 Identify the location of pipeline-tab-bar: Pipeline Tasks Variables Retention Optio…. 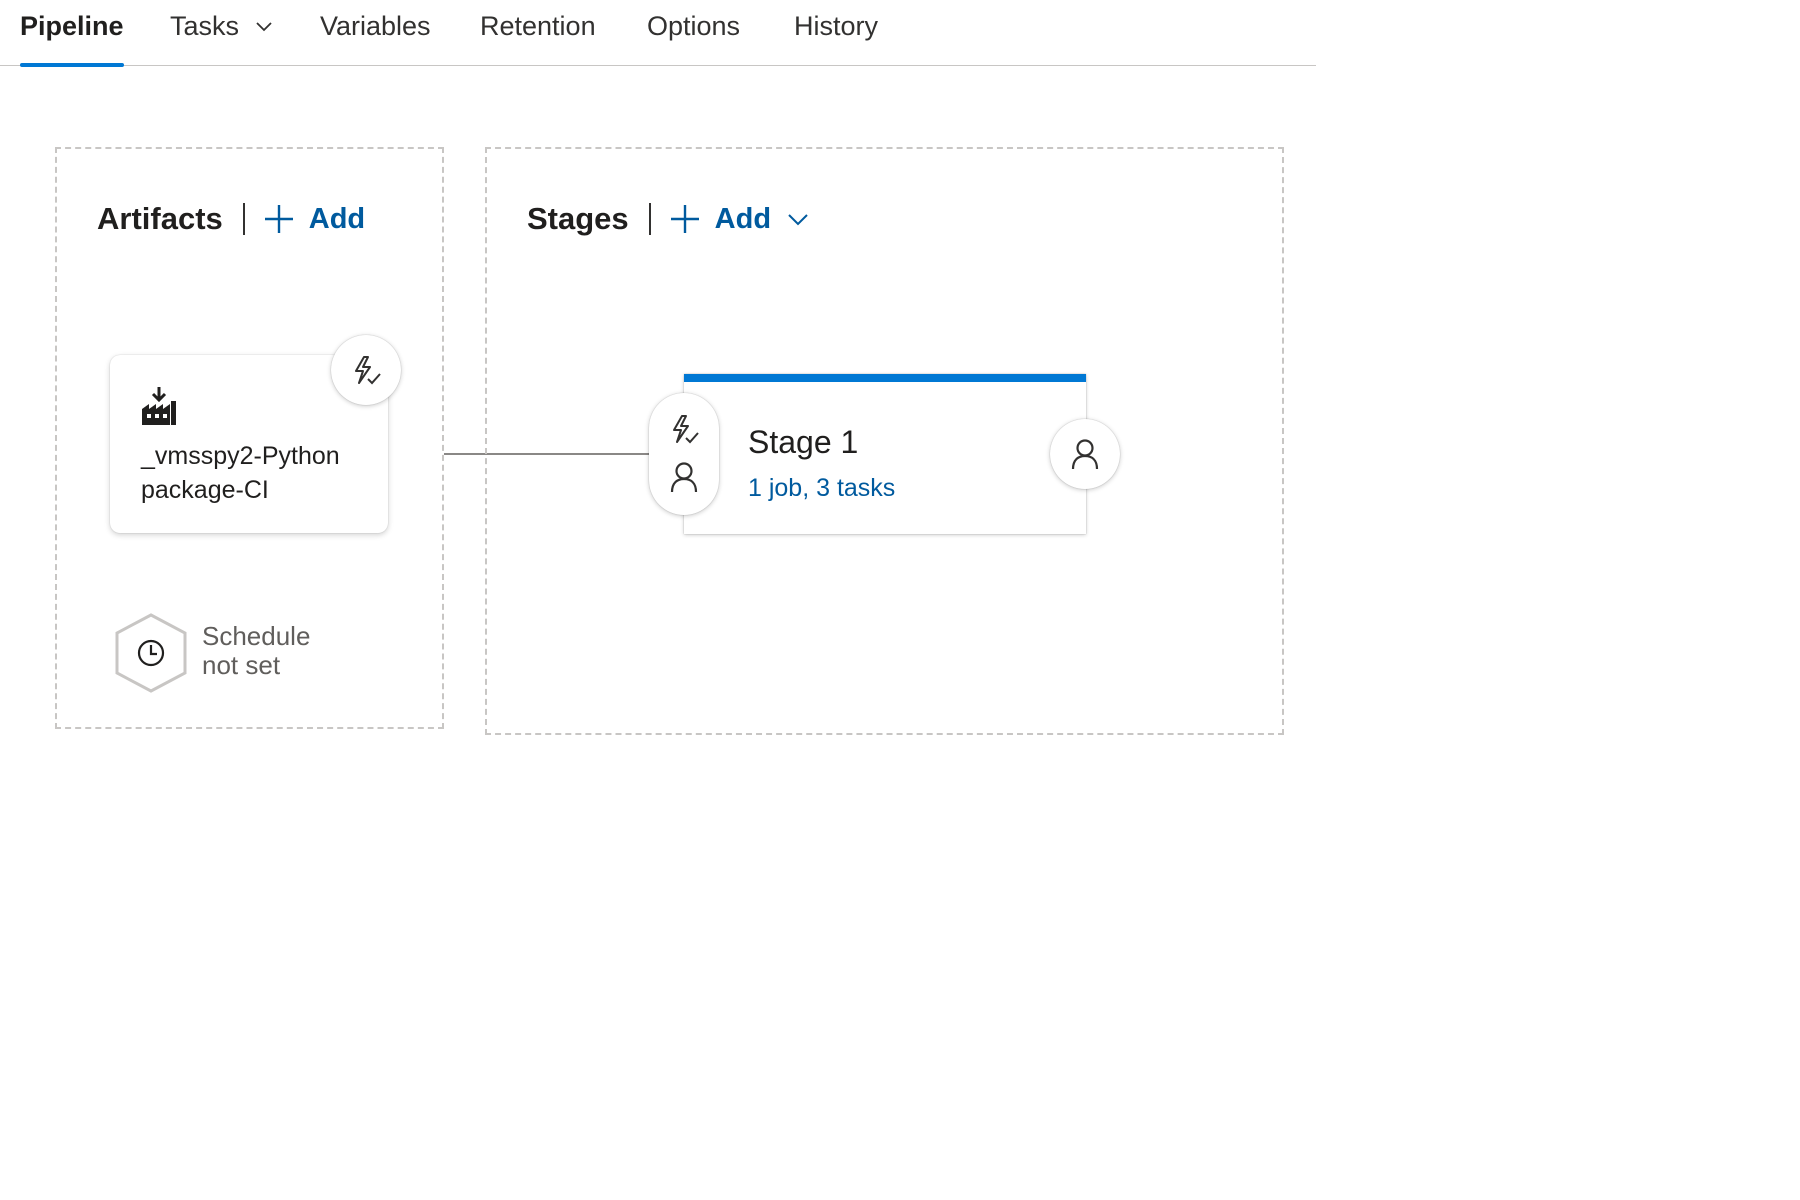
(658, 33).